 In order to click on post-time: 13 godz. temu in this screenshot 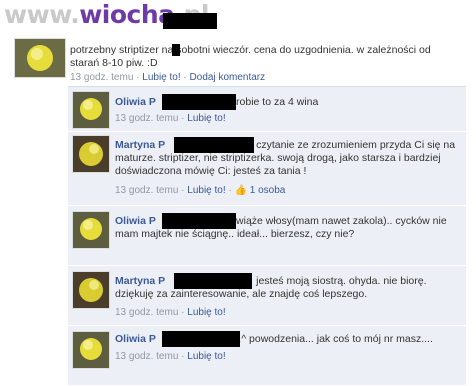, I will do `click(102, 77)`.